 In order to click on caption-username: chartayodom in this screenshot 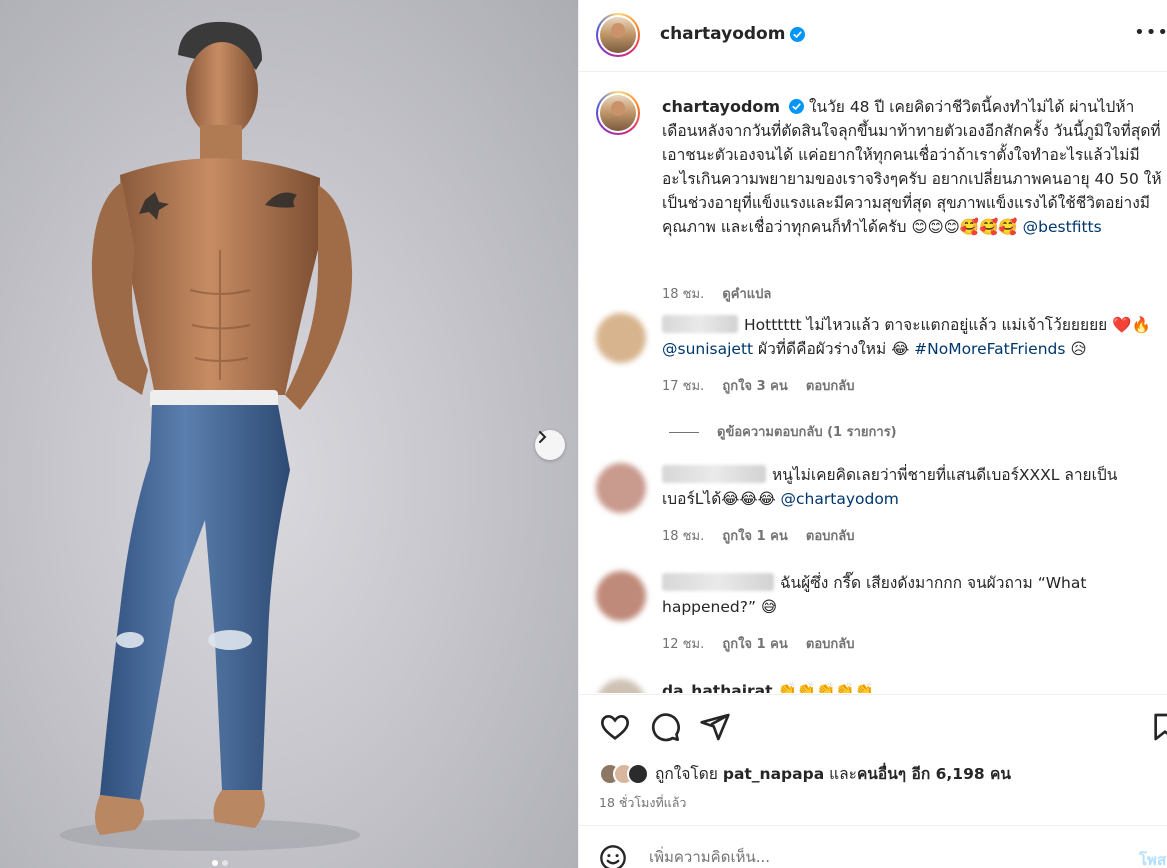, I will do `click(721, 106)`.